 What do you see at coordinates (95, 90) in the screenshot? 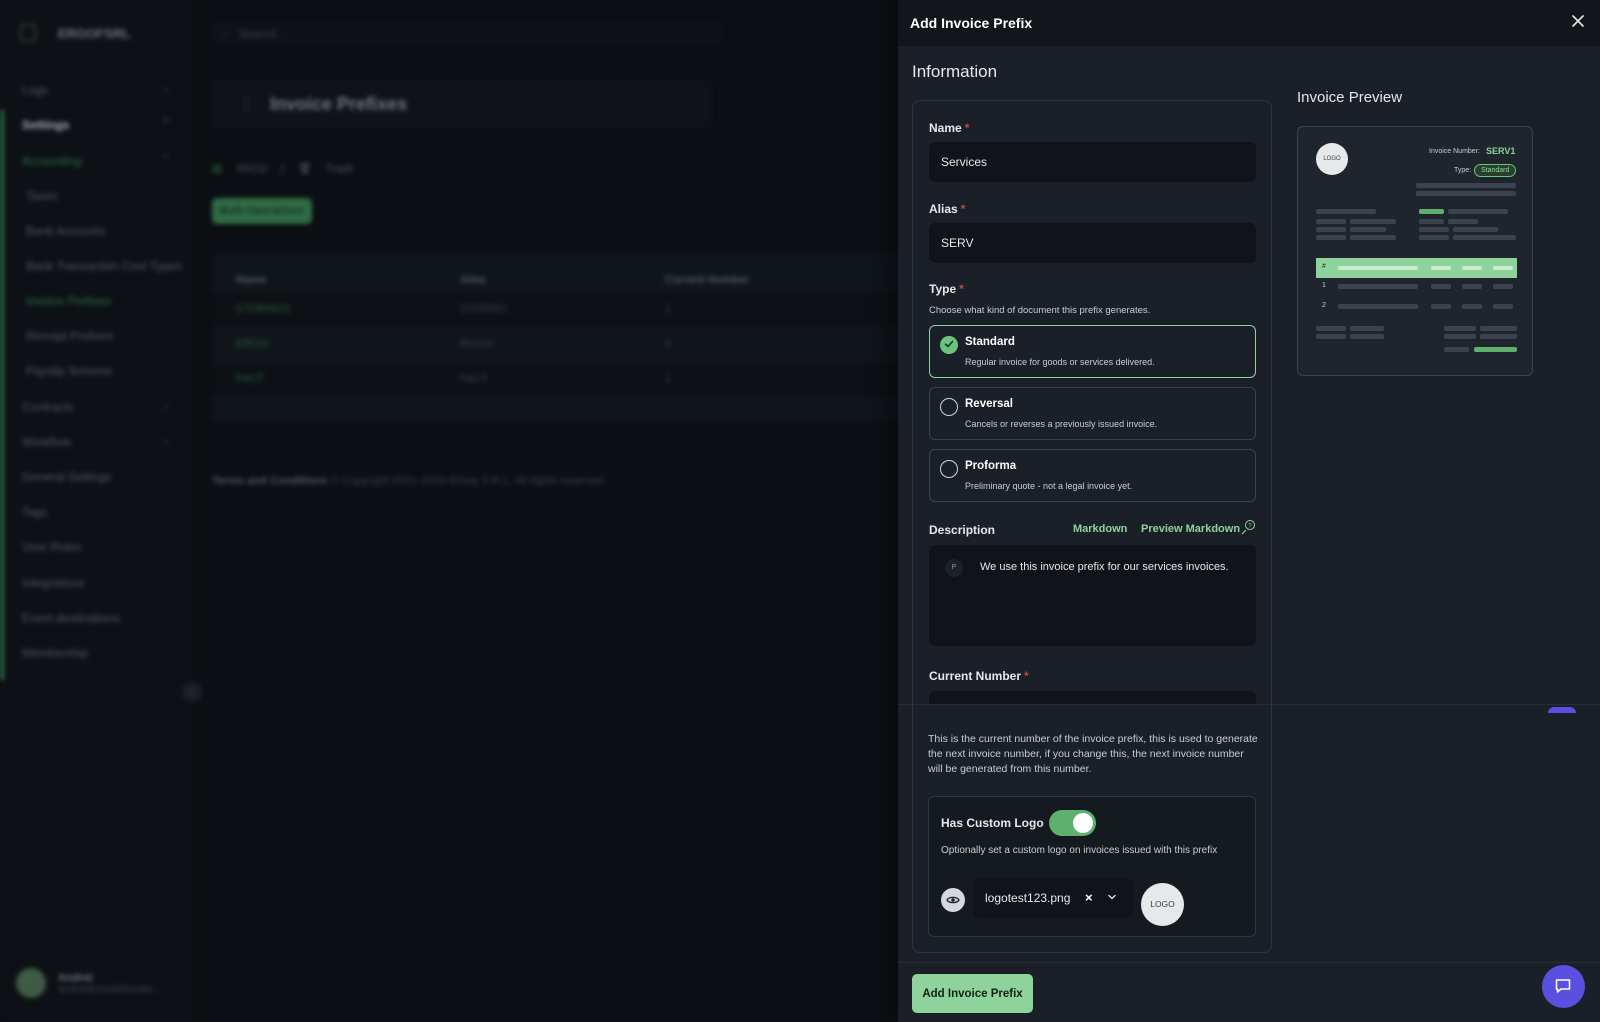
I see `sidebar-item-logs: Logs ⌄` at bounding box center [95, 90].